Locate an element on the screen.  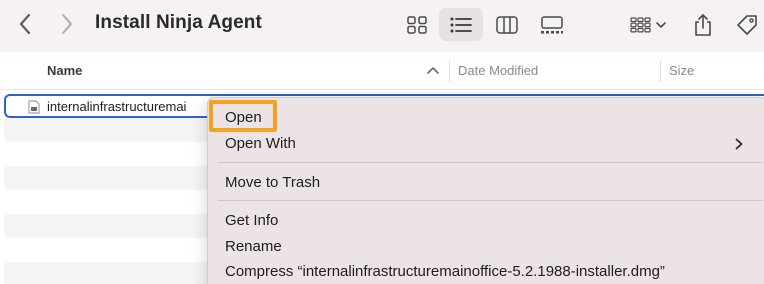
menu-item-get-info: Get Info is located at coordinates (486, 221).